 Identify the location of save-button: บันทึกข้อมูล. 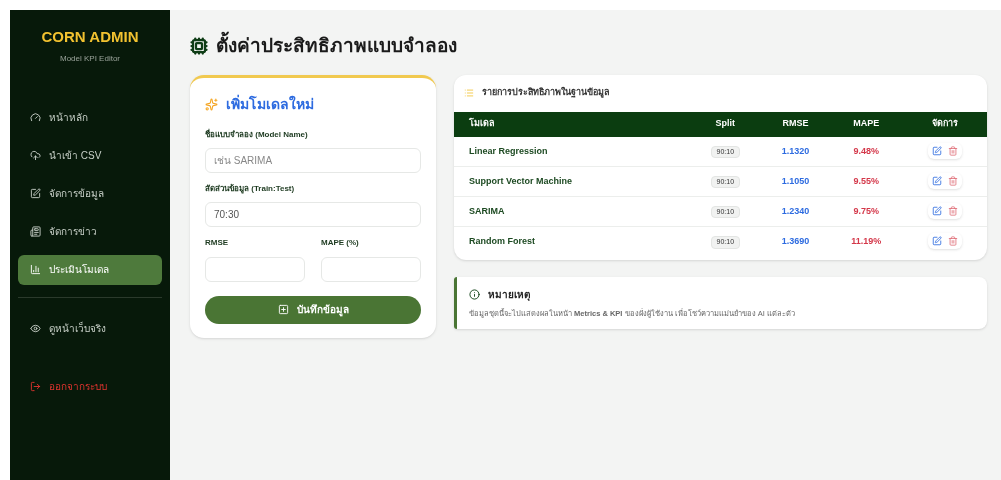
(313, 309).